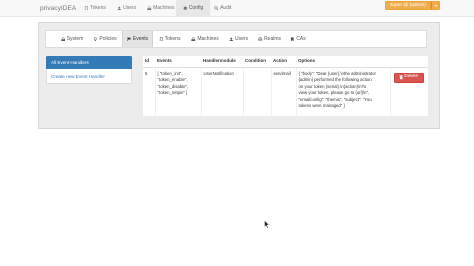  I want to click on delete-button: Delete, so click(408, 77).